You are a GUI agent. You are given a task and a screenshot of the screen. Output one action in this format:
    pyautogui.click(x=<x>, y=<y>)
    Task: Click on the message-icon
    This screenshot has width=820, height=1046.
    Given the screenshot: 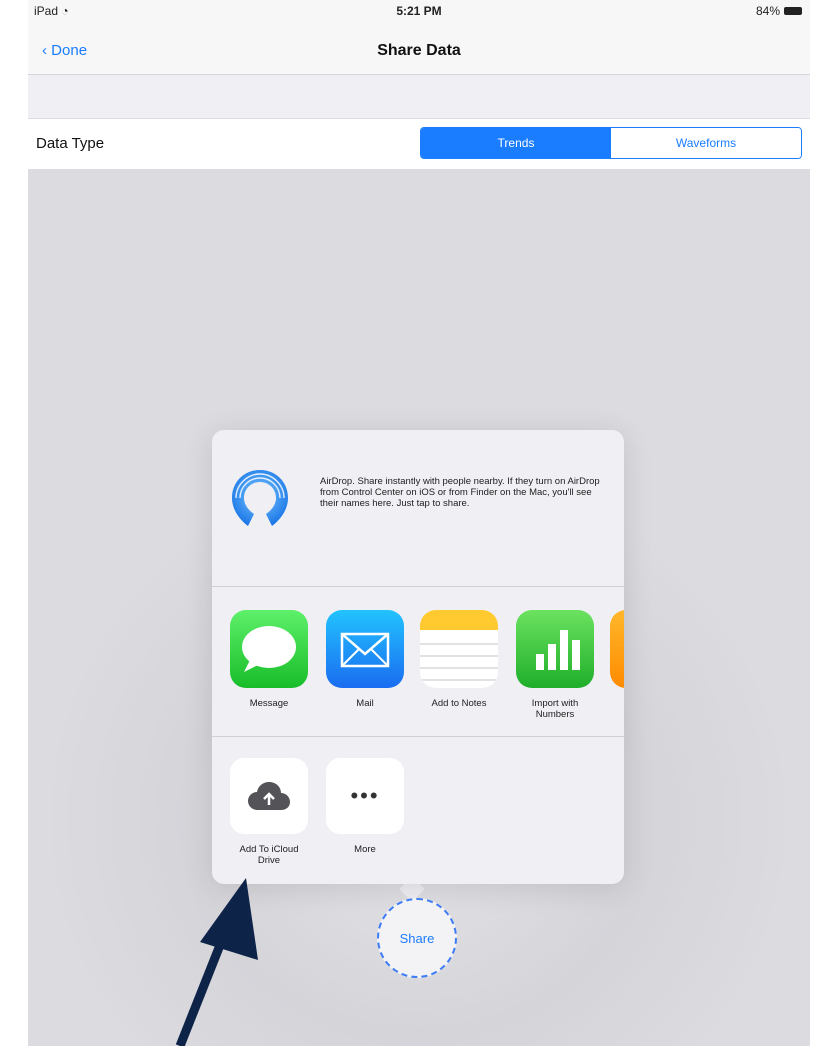 What is the action you would take?
    pyautogui.click(x=269, y=649)
    